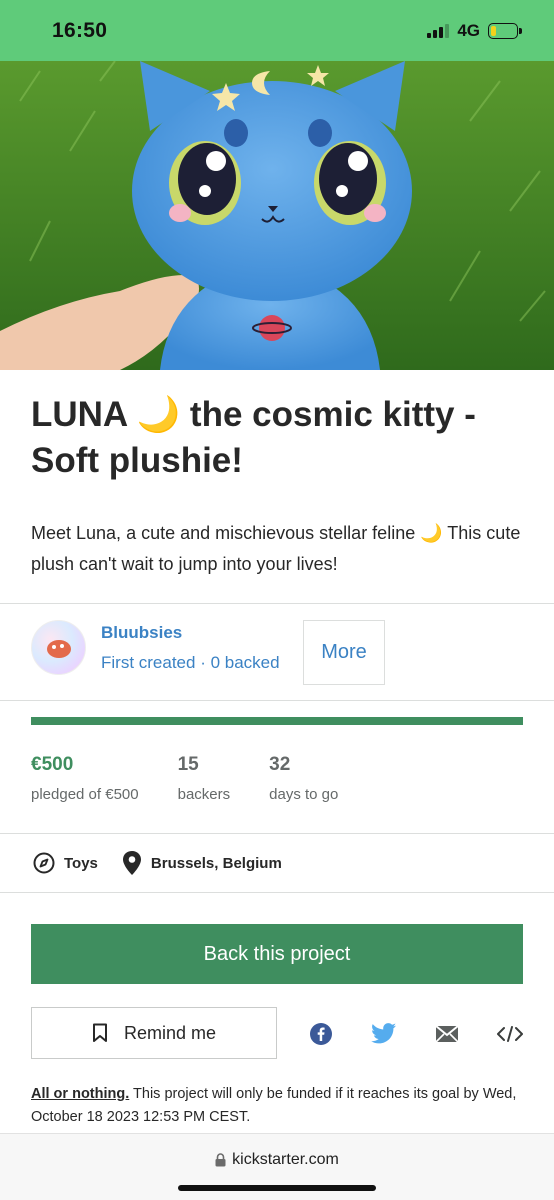  I want to click on project-title: LUNA 🌙 the cosmic kitty - Soft plushie!, so click(253, 437).